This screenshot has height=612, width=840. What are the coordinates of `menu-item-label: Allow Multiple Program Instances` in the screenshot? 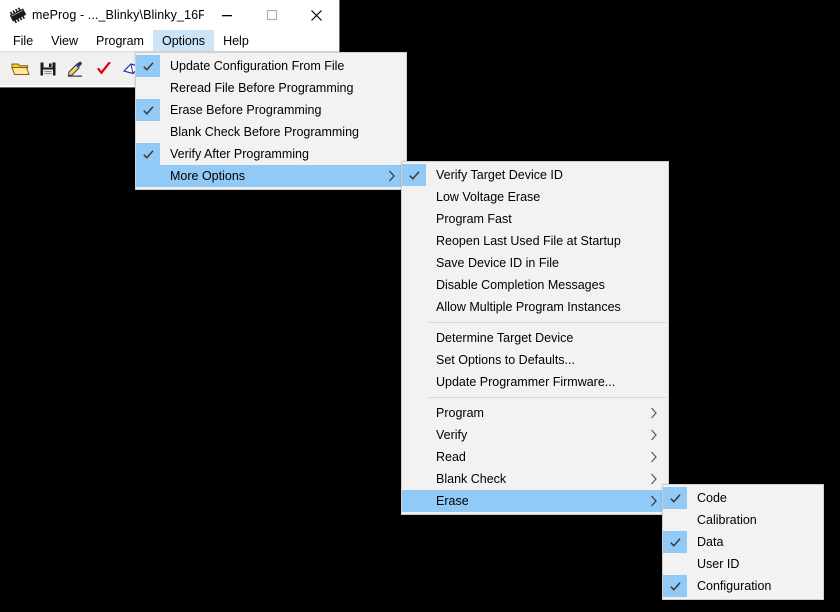 It's located at (528, 307).